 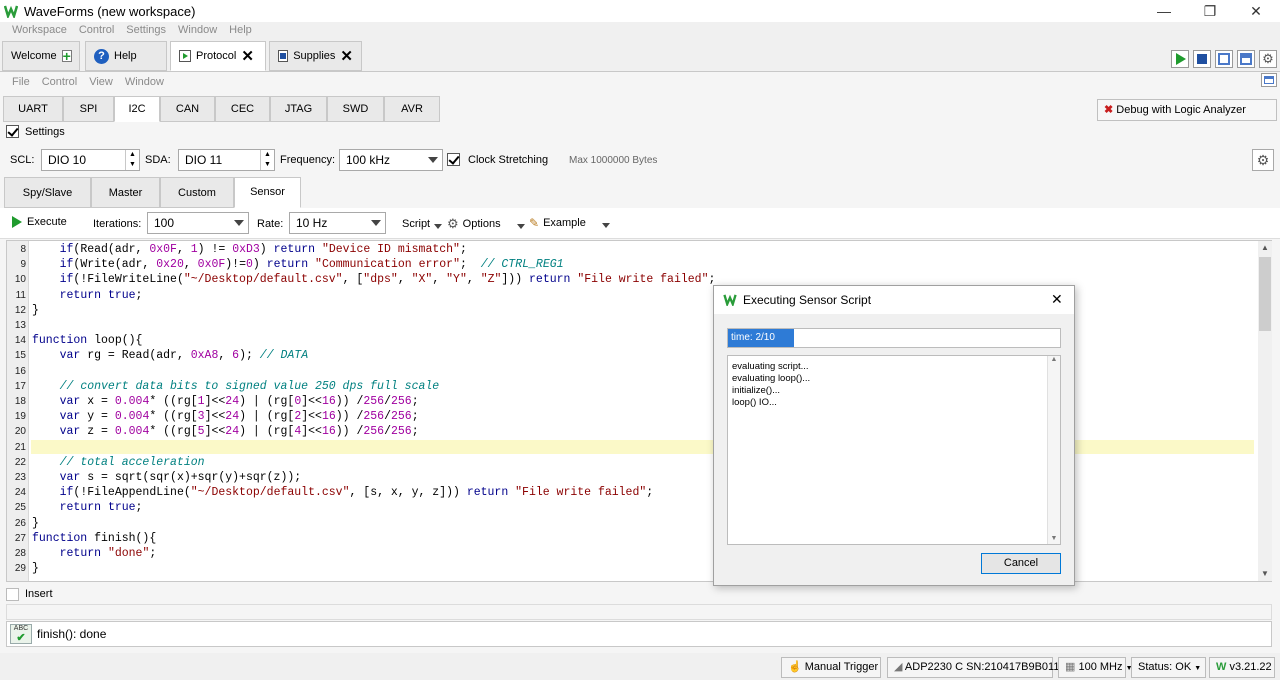 I want to click on menu-view: View, so click(x=101, y=82).